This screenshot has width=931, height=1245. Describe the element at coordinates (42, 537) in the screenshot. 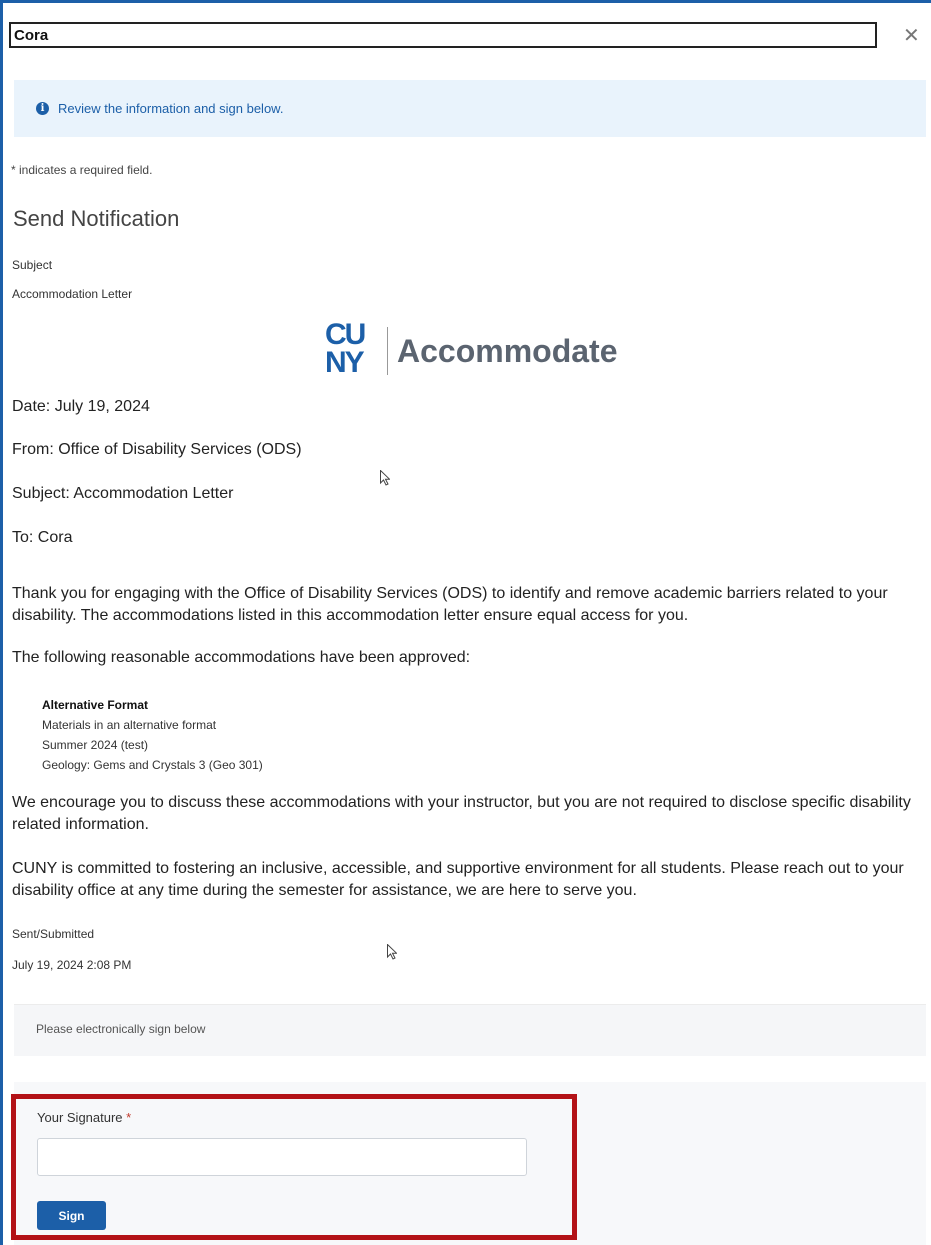

I see `letter-to: To: Cora` at that location.